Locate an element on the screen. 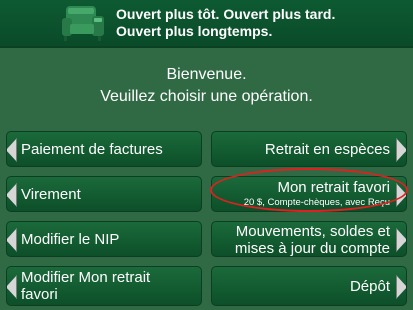 The height and width of the screenshot is (310, 413). deposit-label: Dépôt is located at coordinates (369, 286).